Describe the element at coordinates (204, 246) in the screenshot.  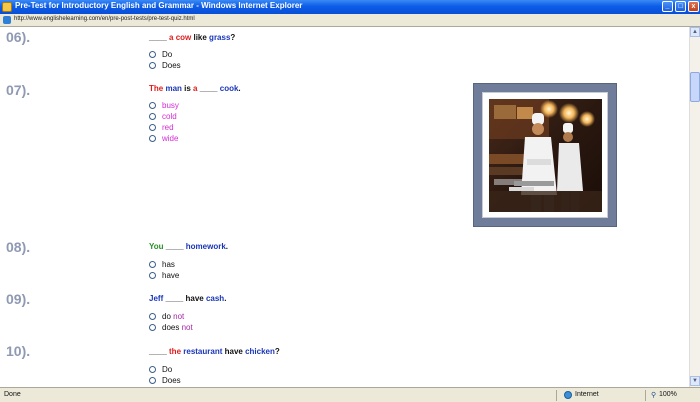
I see `word: homework` at that location.